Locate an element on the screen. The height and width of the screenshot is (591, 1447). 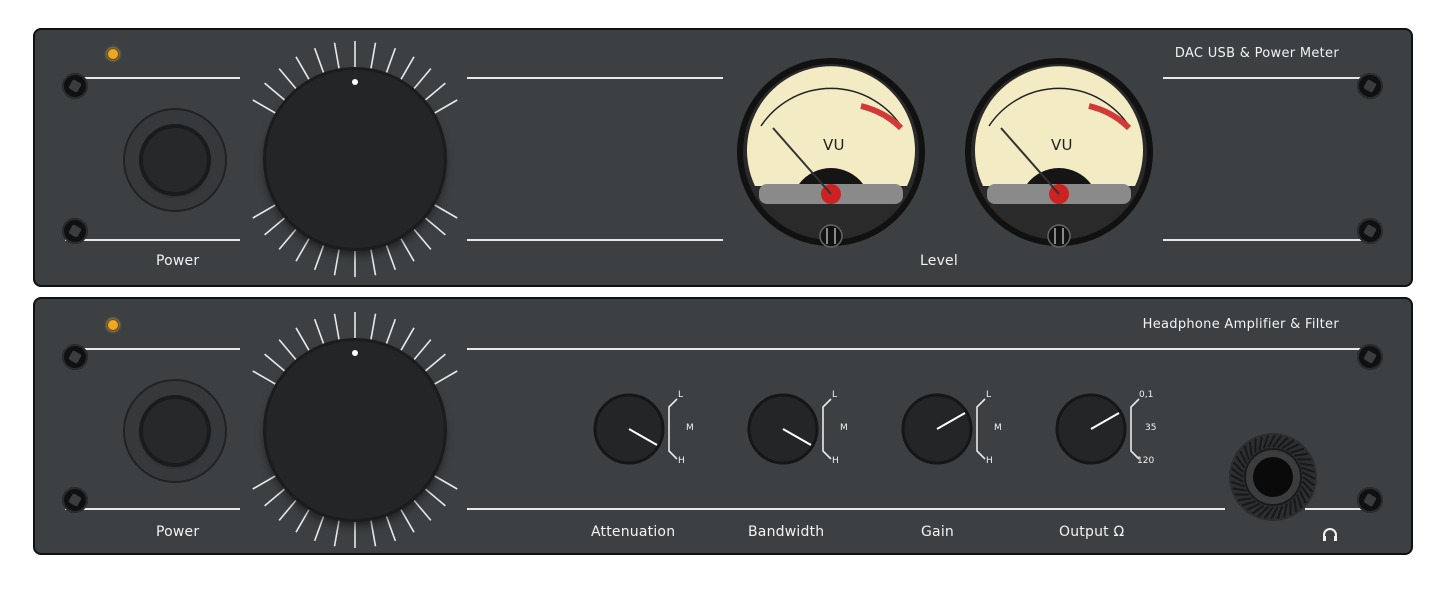
panel-title: DAC USB & Power Meter is located at coordinates (1256, 53).